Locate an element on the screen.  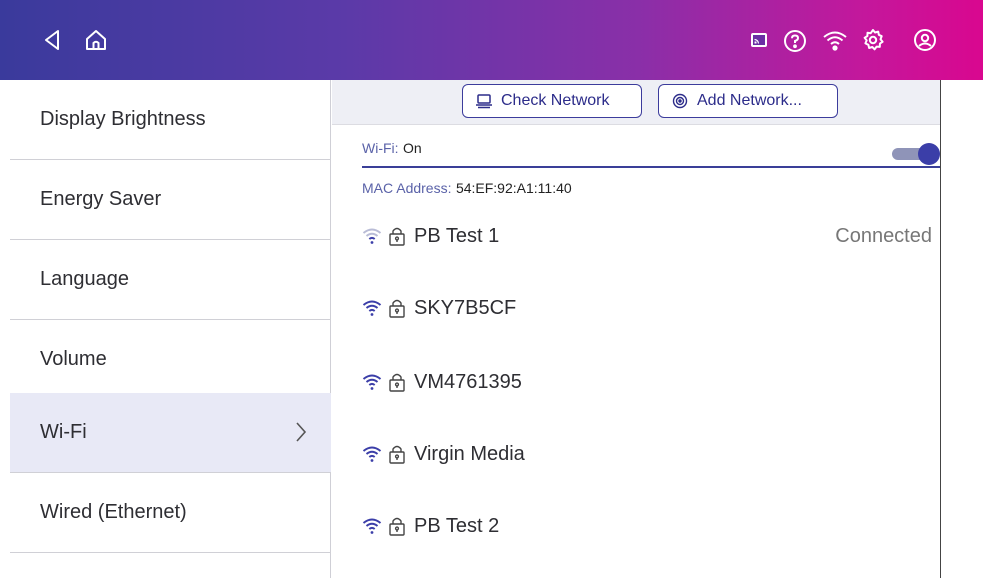
network-item: Virgin Media is located at coordinates (647, 454).